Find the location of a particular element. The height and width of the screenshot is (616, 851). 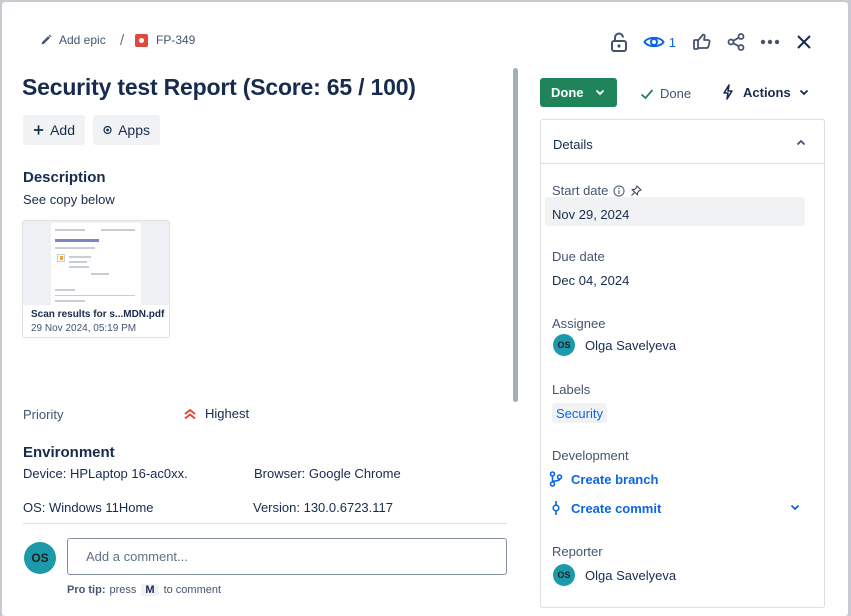

env-version: Version: 130.0.6723.117 is located at coordinates (323, 507).